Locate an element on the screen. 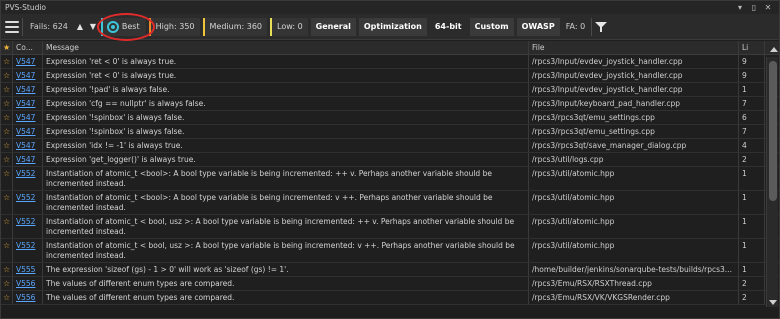  optimization-filter-button: Optimization is located at coordinates (392, 26).